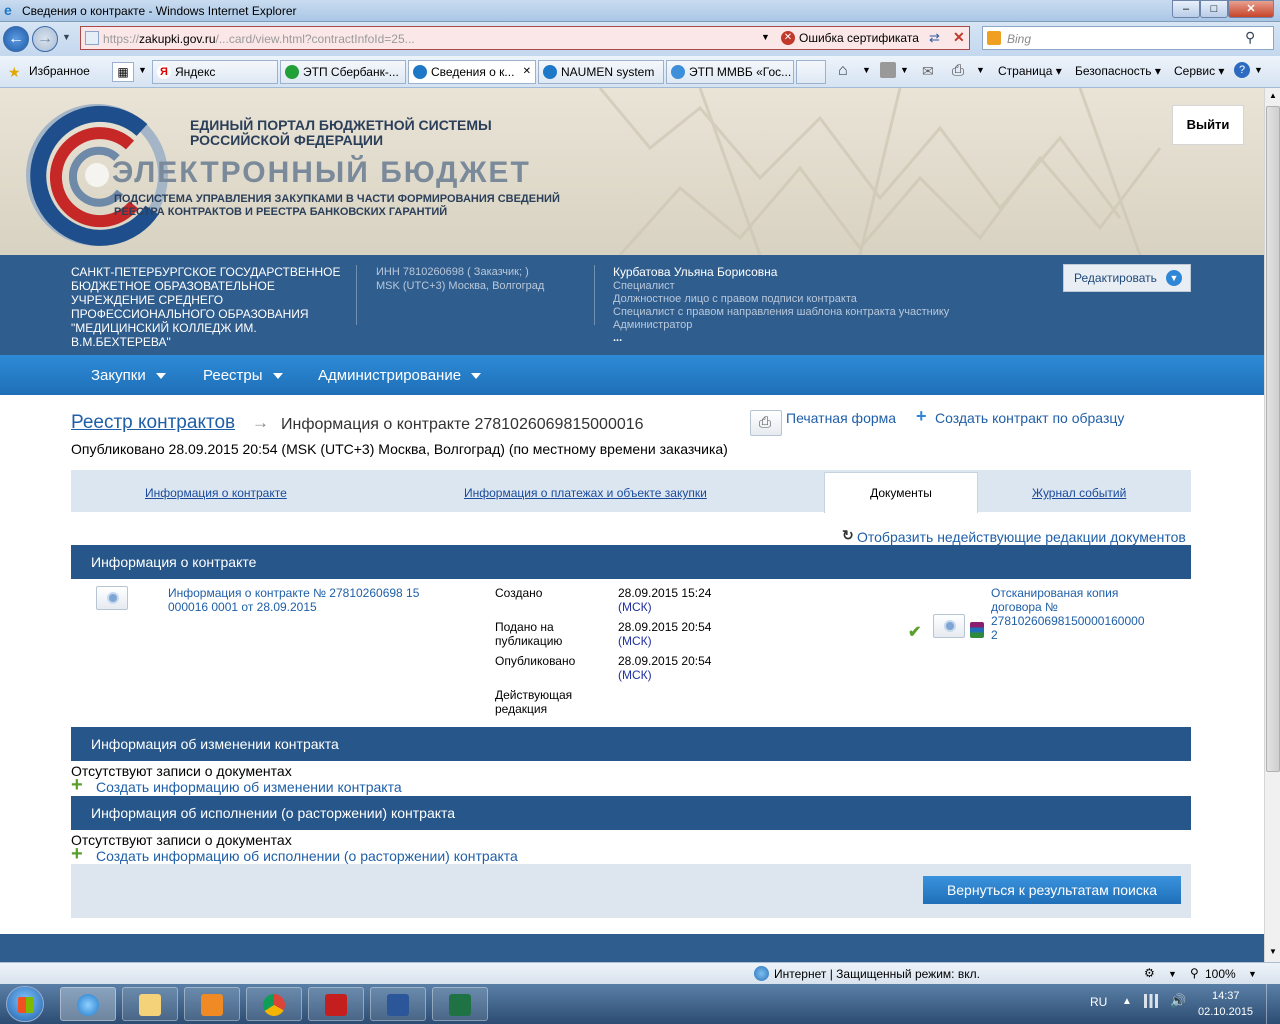 This screenshot has height=1024, width=1280. I want to click on tab-contract-info: Информация о контракте, so click(216, 493).